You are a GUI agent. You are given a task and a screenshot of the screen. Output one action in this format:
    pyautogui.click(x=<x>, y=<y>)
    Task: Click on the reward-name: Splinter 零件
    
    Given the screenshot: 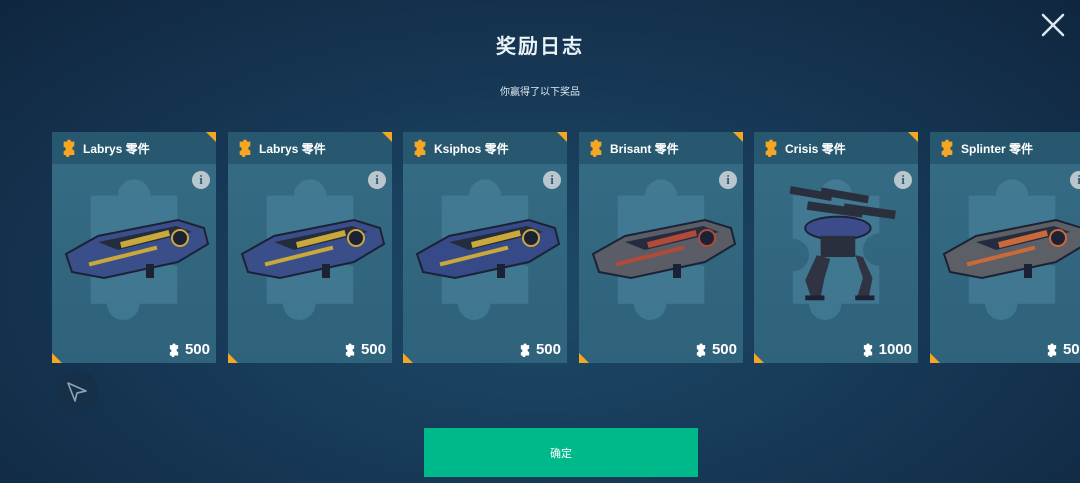 What is the action you would take?
    pyautogui.click(x=997, y=148)
    